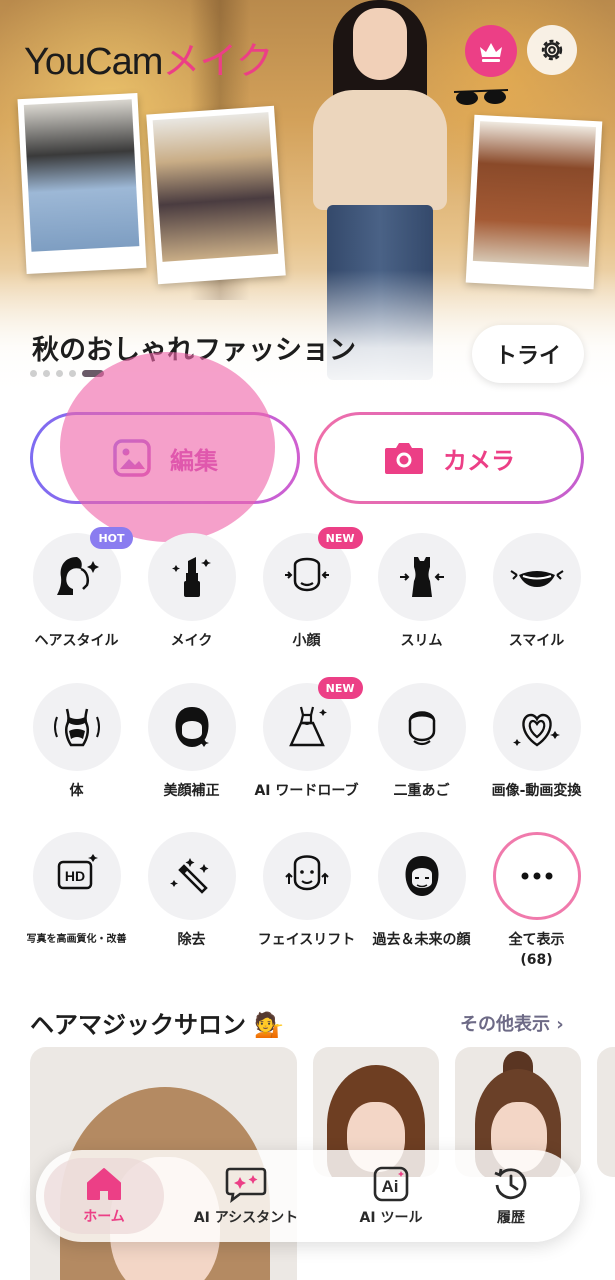  I want to click on bottom-nav: ホーム AI アシスタント Ai AI ツール 履歴, so click(308, 1196).